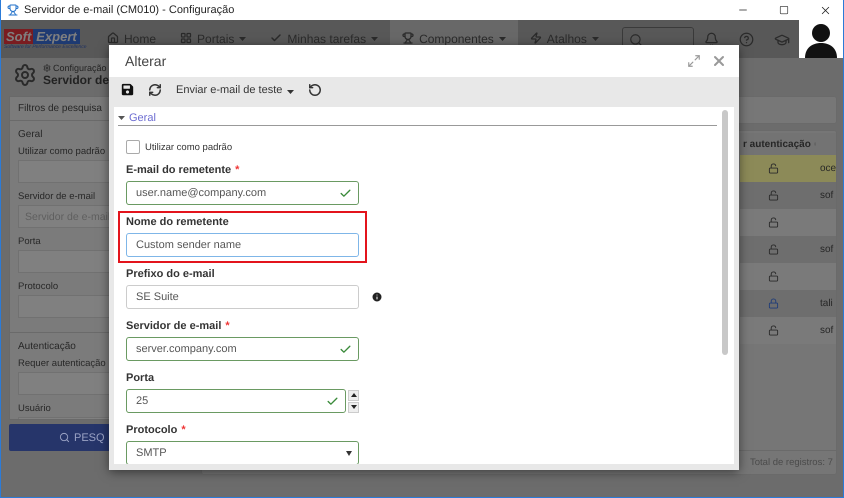 The width and height of the screenshot is (844, 498). What do you see at coordinates (130, 10) in the screenshot?
I see `window-title: Servidor de e-mail (CM010) - Configuração` at bounding box center [130, 10].